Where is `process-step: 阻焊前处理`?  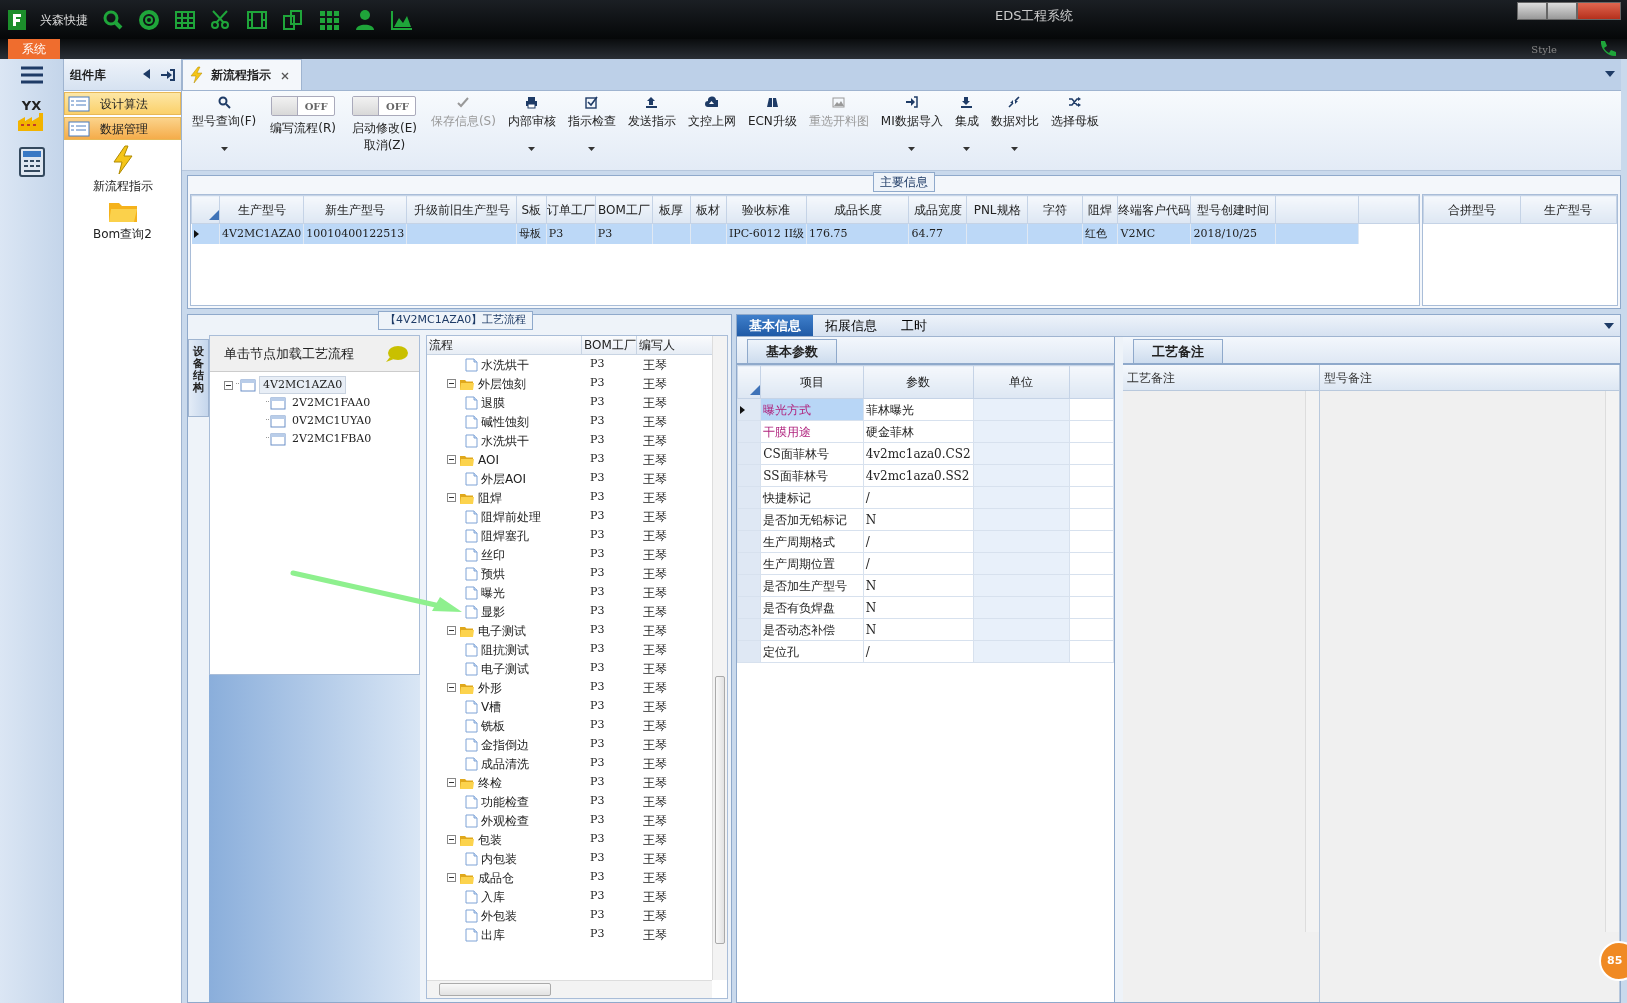 process-step: 阻焊前处理 is located at coordinates (511, 516).